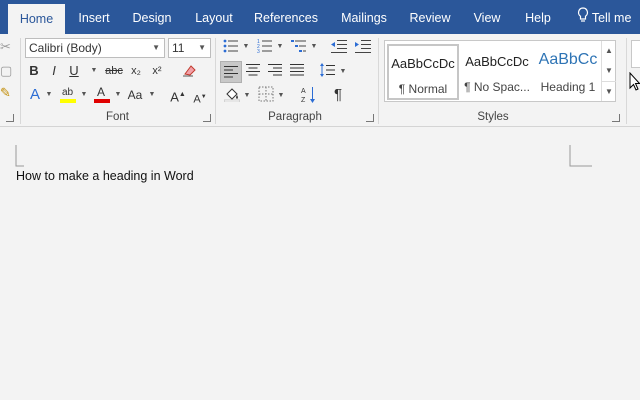 This screenshot has height=400, width=640. I want to click on multilevel-list-icon, so click(299, 47).